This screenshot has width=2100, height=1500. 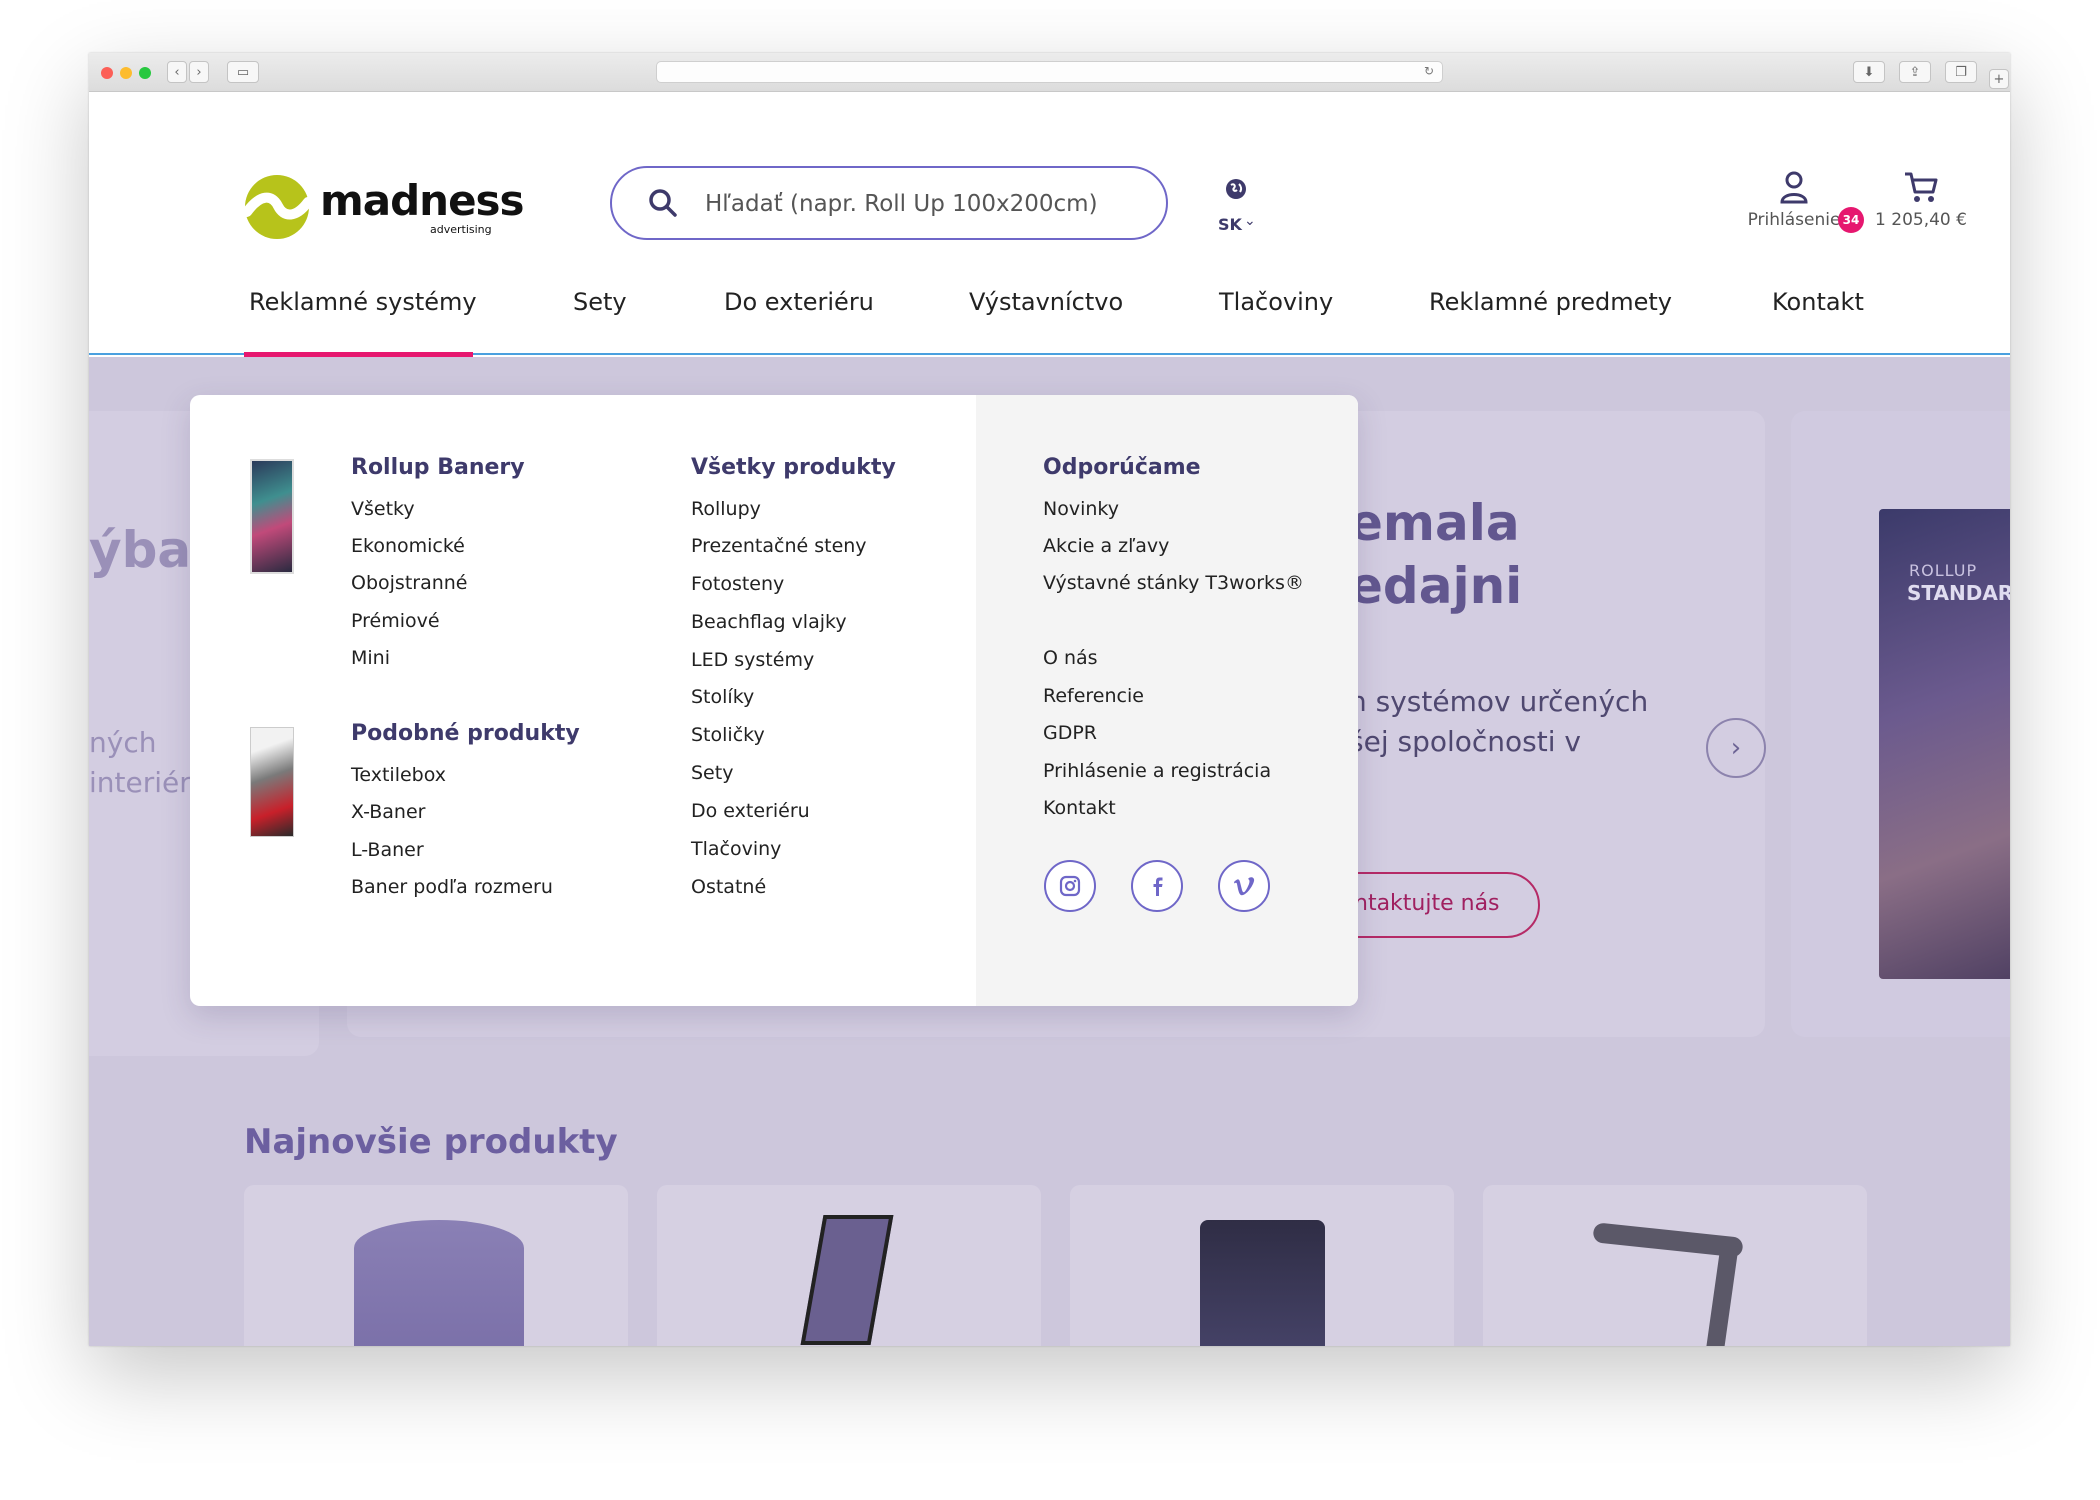 What do you see at coordinates (752, 660) in the screenshot?
I see `menu-item: LED systémy` at bounding box center [752, 660].